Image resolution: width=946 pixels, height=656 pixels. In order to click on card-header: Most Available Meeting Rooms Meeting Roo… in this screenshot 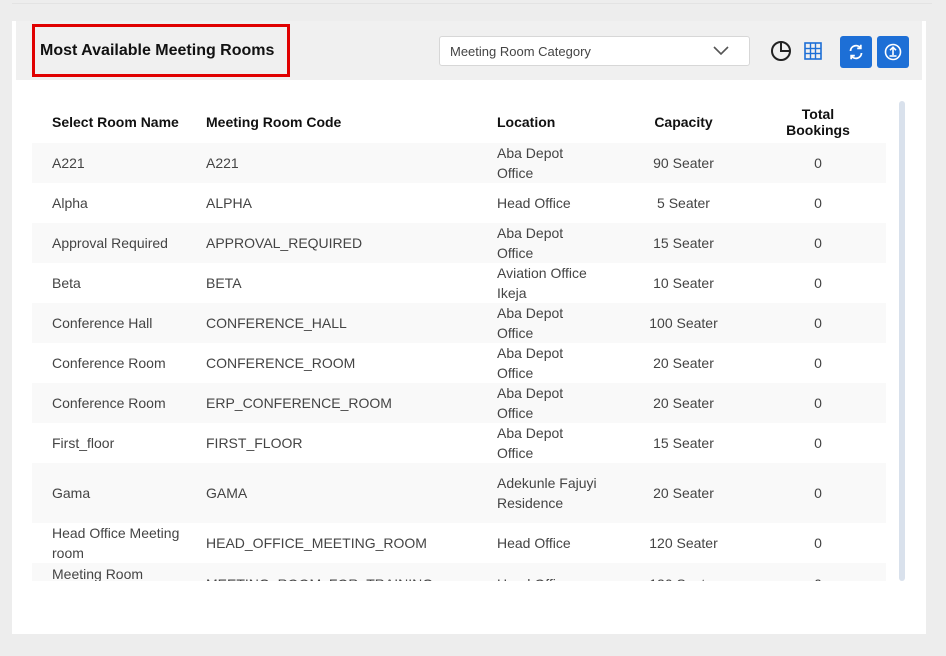, I will do `click(469, 50)`.